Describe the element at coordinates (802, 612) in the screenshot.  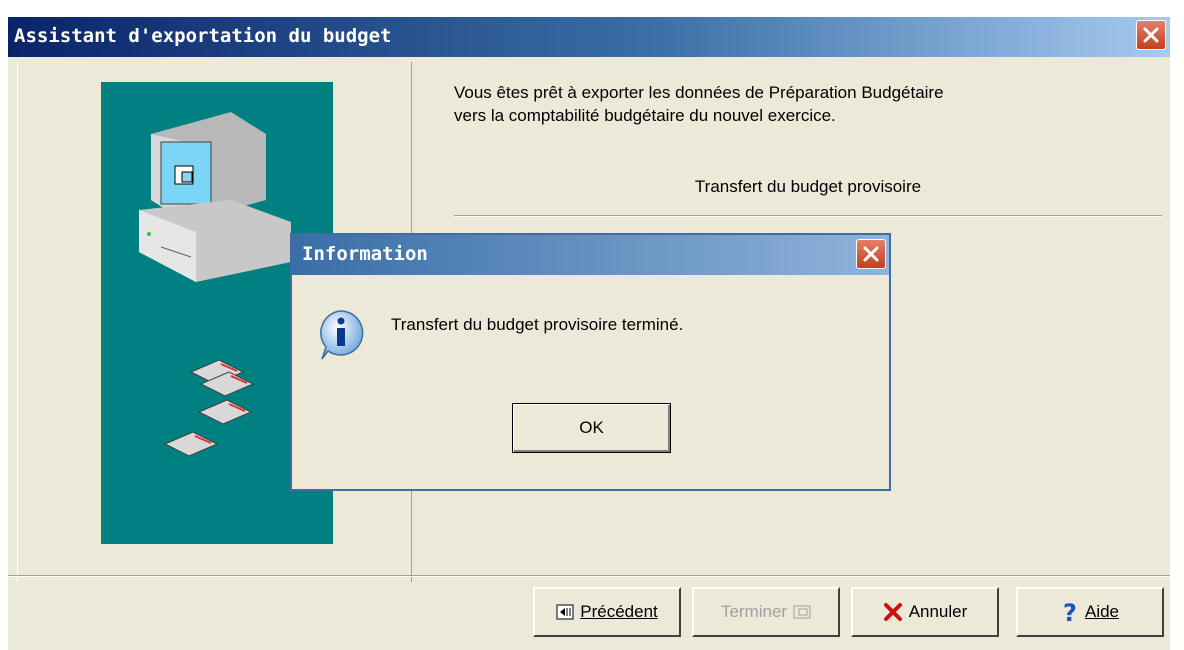
I see `finish-icon` at that location.